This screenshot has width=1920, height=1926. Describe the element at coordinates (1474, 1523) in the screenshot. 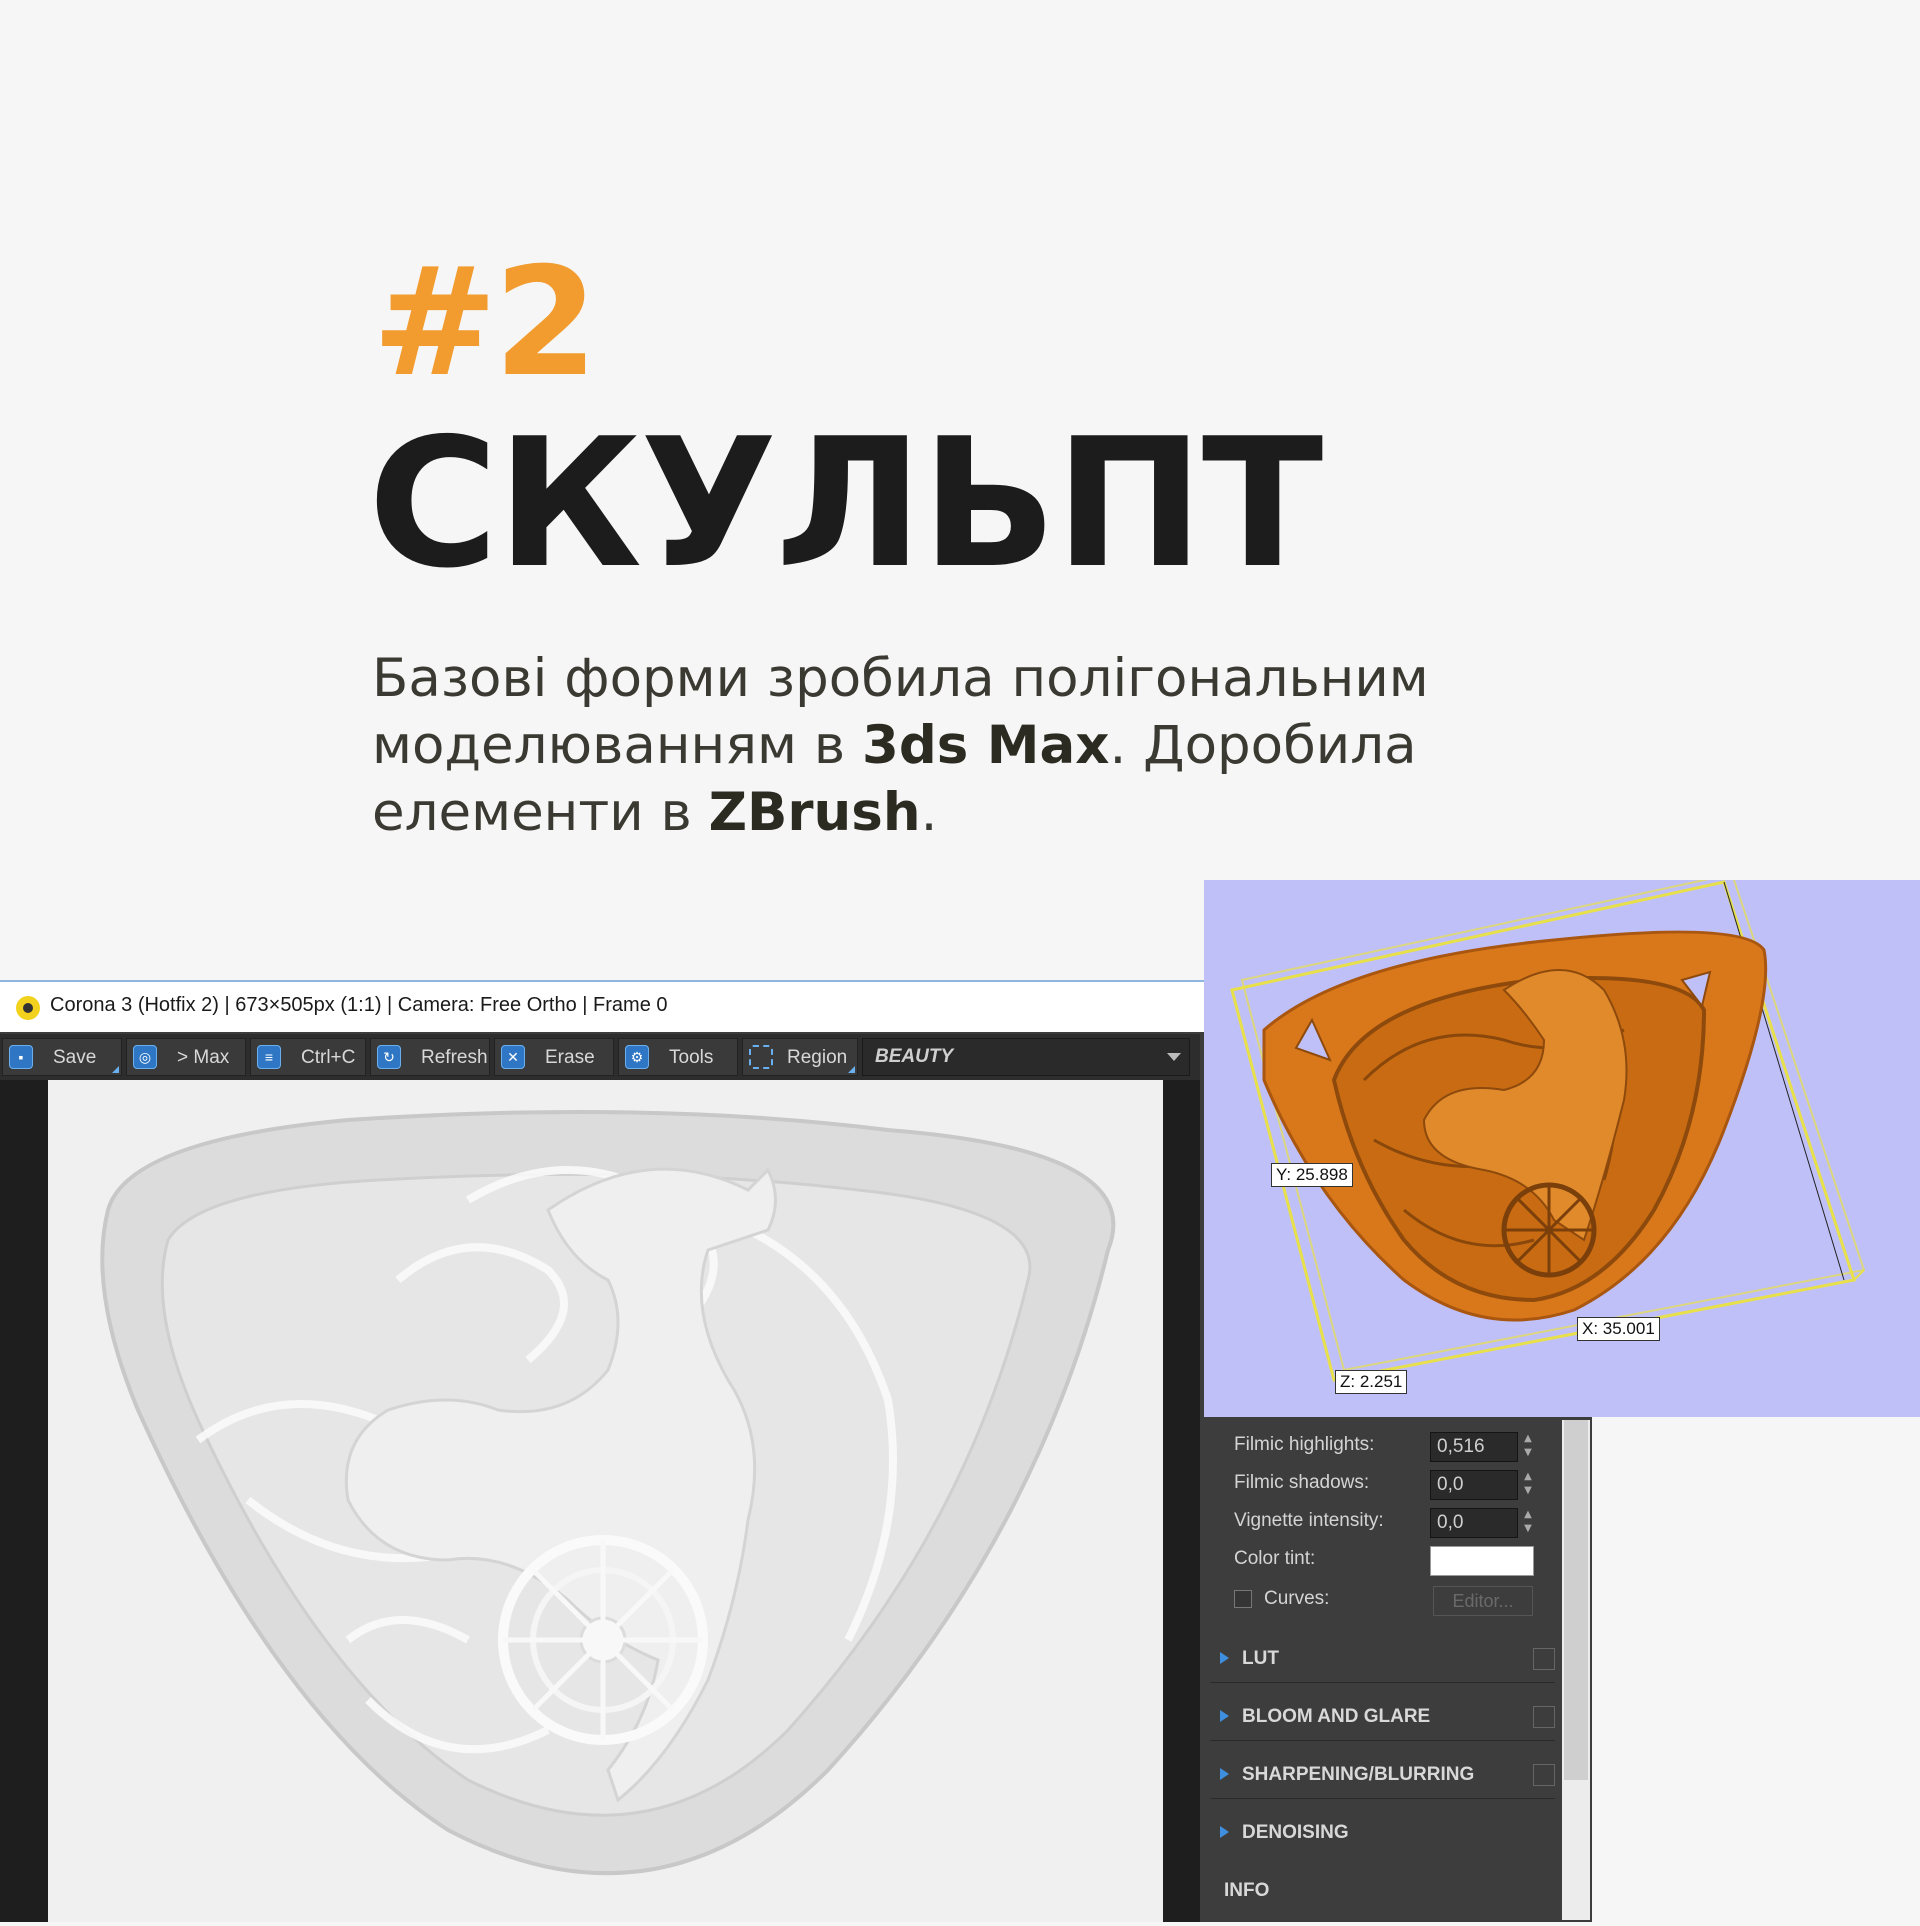

I see `vignette-intensity-input: 0,0` at that location.